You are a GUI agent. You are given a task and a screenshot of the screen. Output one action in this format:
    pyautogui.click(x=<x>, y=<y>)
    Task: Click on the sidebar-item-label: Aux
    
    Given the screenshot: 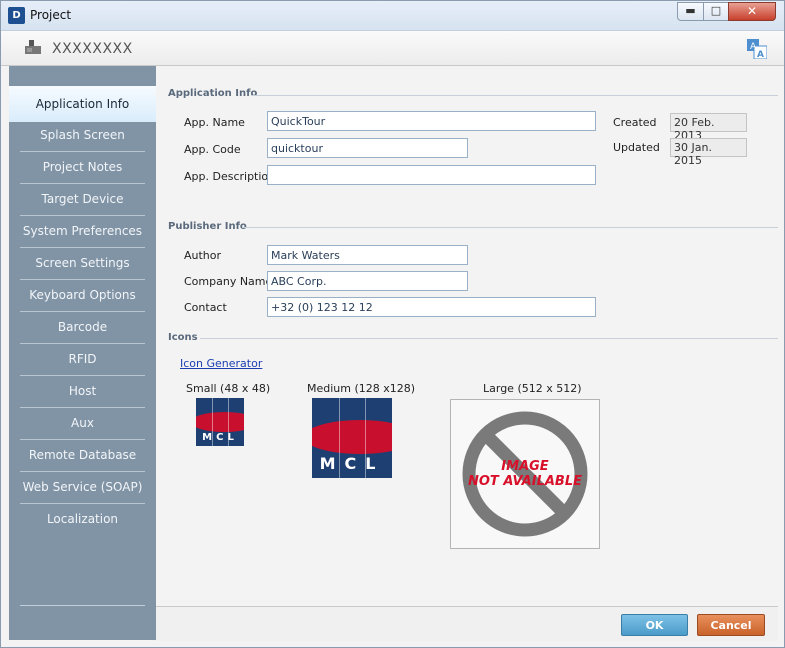 What is the action you would take?
    pyautogui.click(x=82, y=423)
    